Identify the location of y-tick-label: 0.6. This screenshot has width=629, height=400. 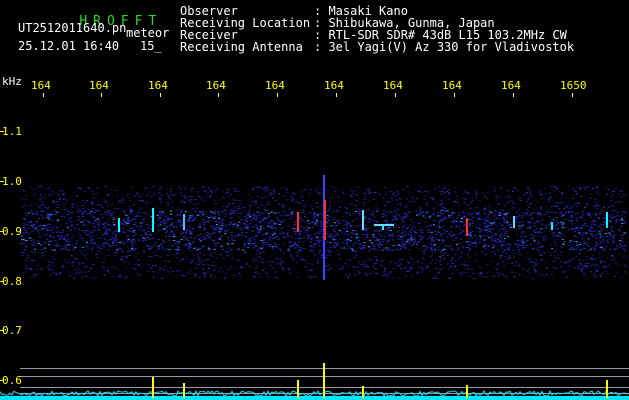
(12, 380).